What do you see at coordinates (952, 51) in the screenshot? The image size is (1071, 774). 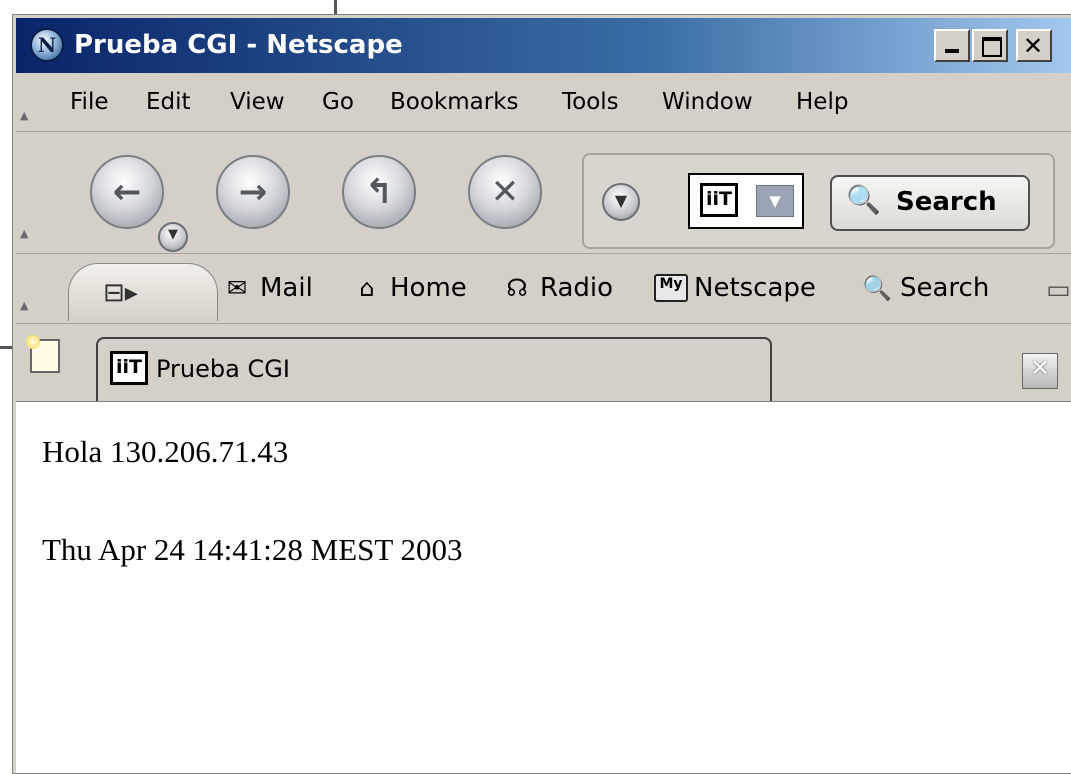 I see `minimize-icon` at bounding box center [952, 51].